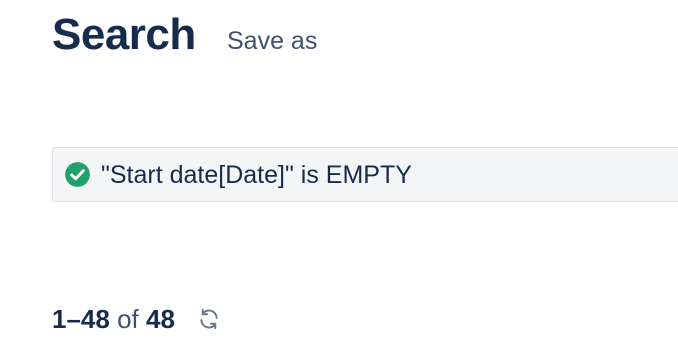  I want to click on page-title: Search, so click(124, 34).